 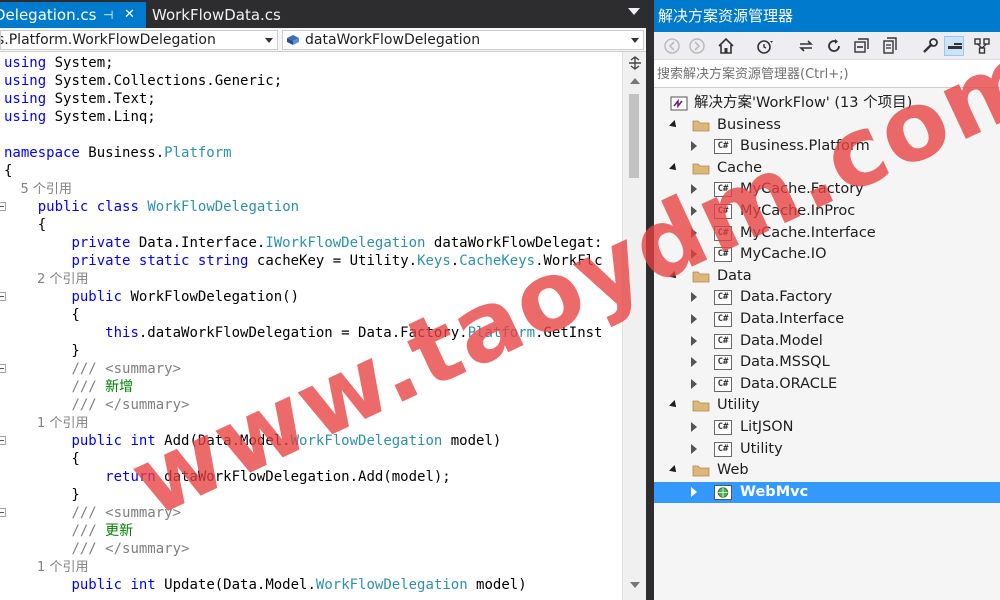 I want to click on show-all-files-icon, so click(x=890, y=46).